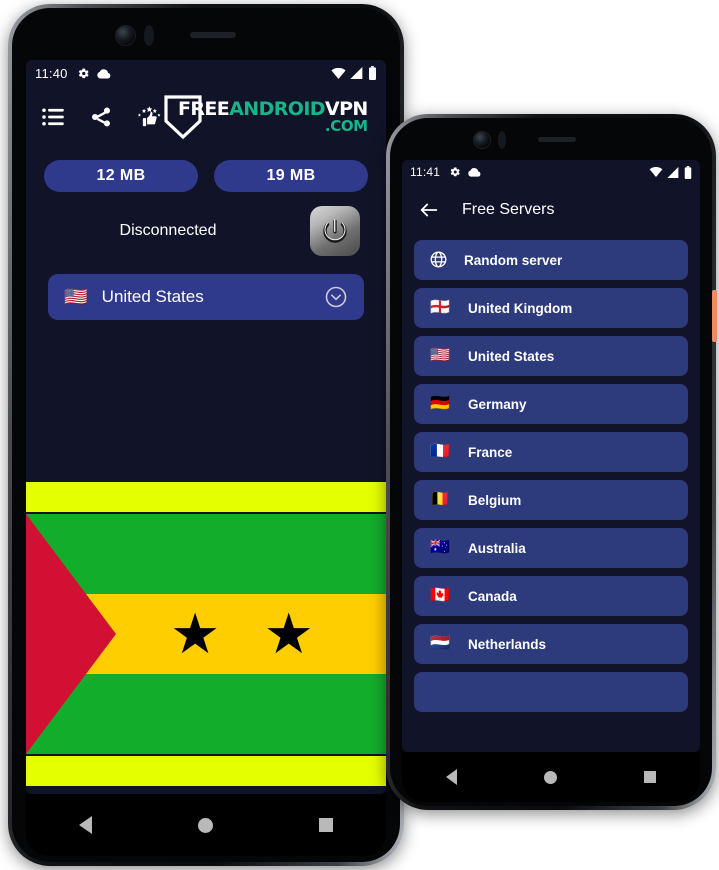 The width and height of the screenshot is (719, 870). What do you see at coordinates (71, 634) in the screenshot?
I see `flag-red-triangle` at bounding box center [71, 634].